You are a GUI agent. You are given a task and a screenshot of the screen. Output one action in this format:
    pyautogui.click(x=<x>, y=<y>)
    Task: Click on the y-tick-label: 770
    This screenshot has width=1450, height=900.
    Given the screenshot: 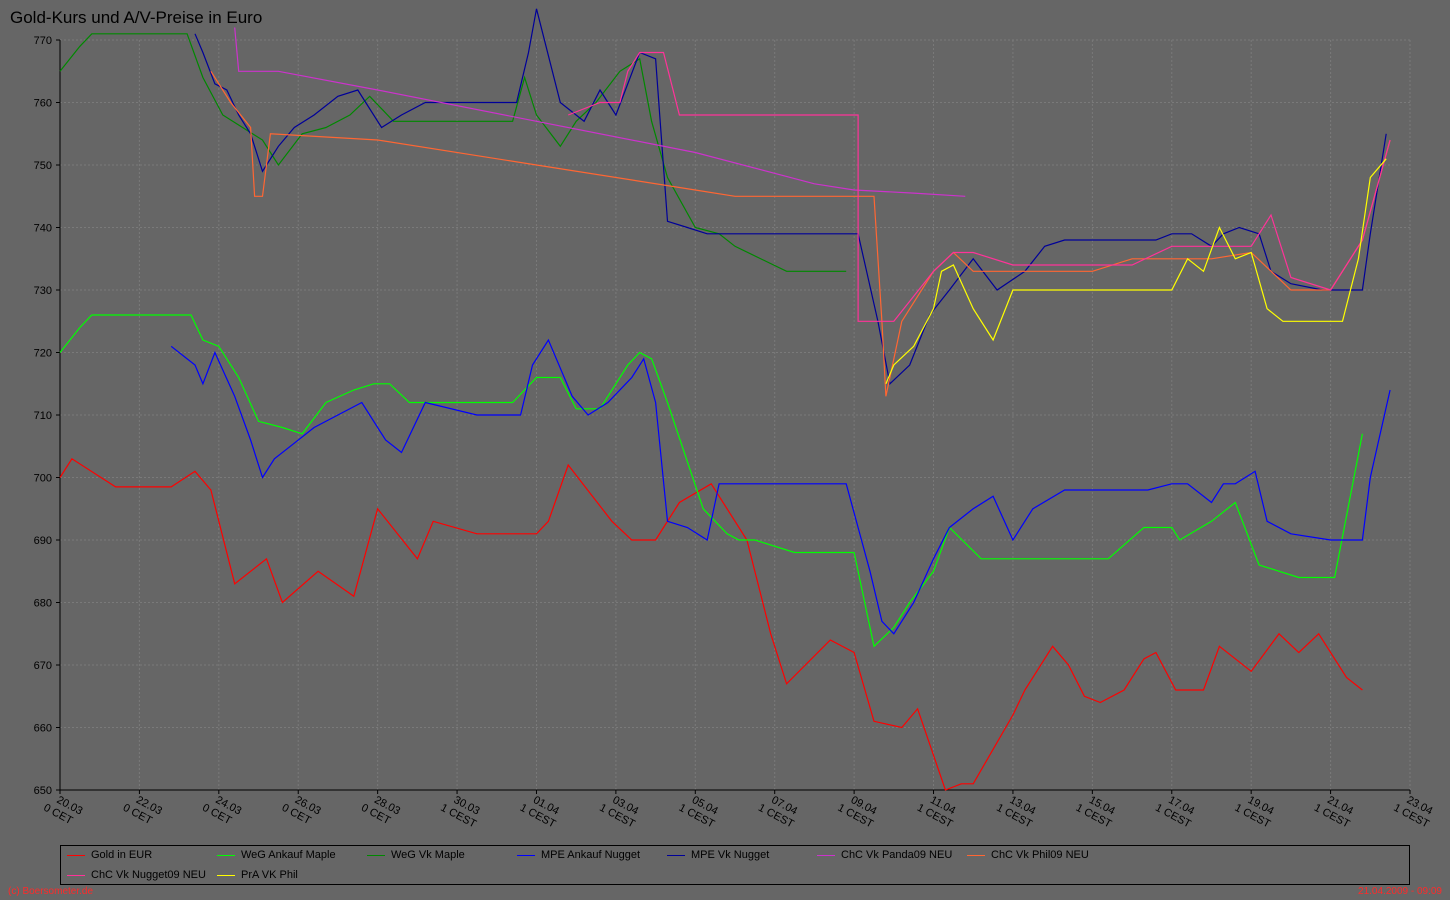 What is the action you would take?
    pyautogui.click(x=43, y=41)
    